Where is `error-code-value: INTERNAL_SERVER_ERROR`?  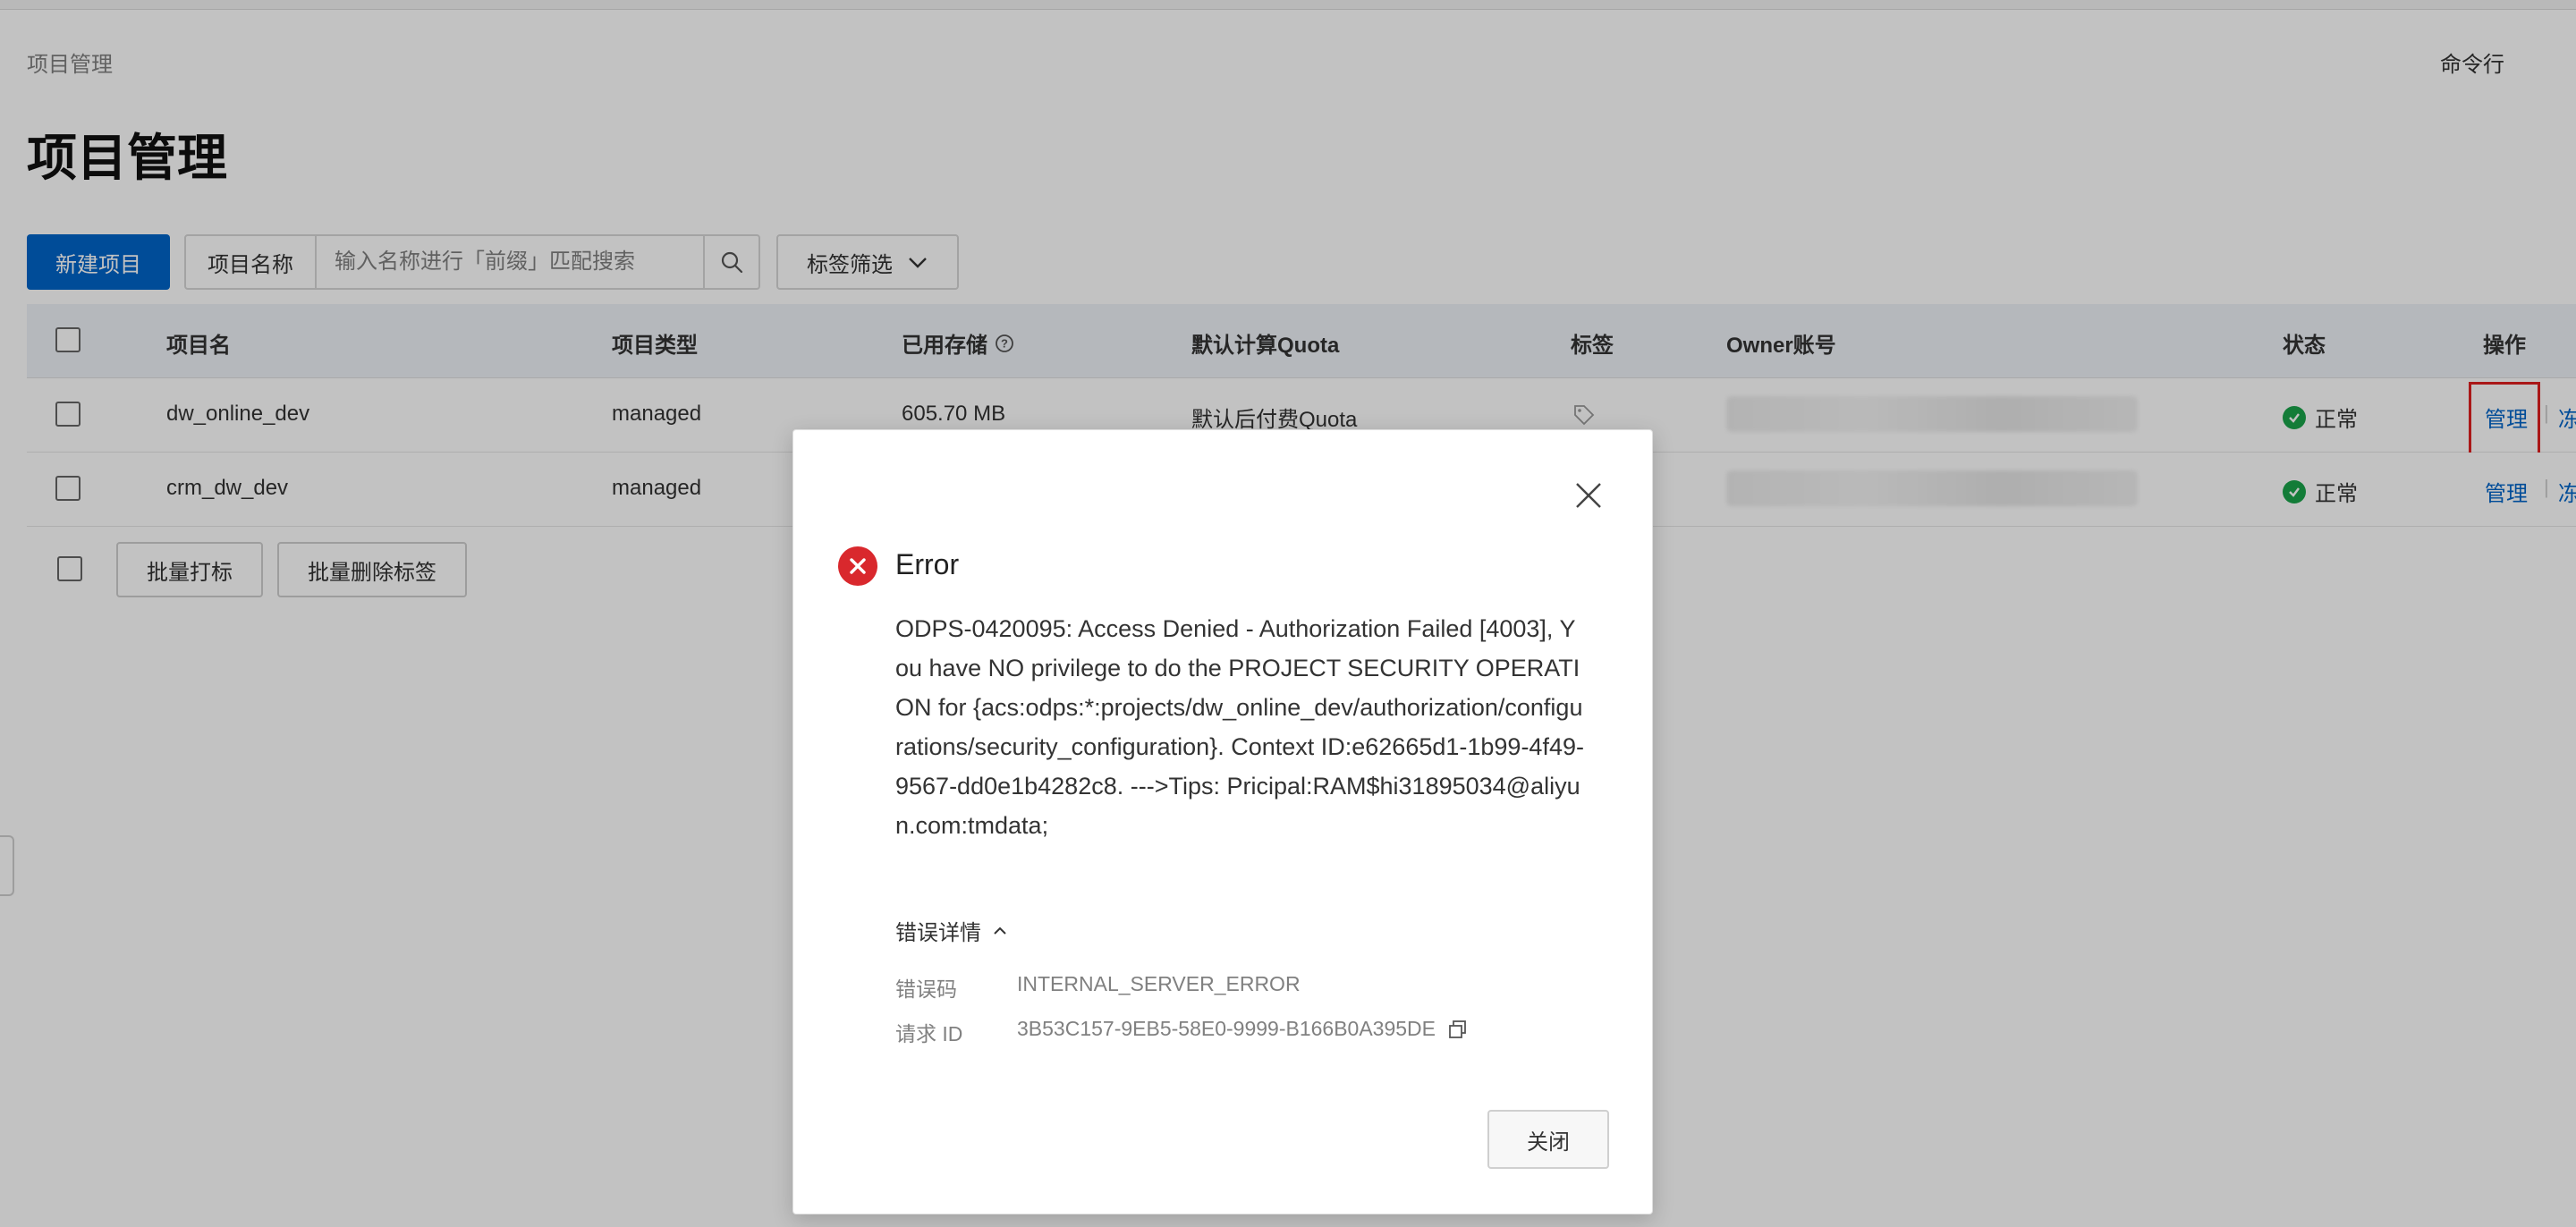
error-code-value: INTERNAL_SERVER_ERROR is located at coordinates (1159, 983).